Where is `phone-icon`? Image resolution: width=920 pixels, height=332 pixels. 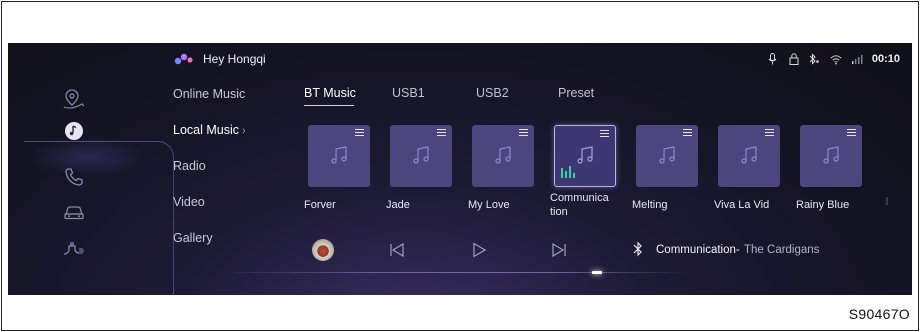
phone-icon is located at coordinates (74, 177).